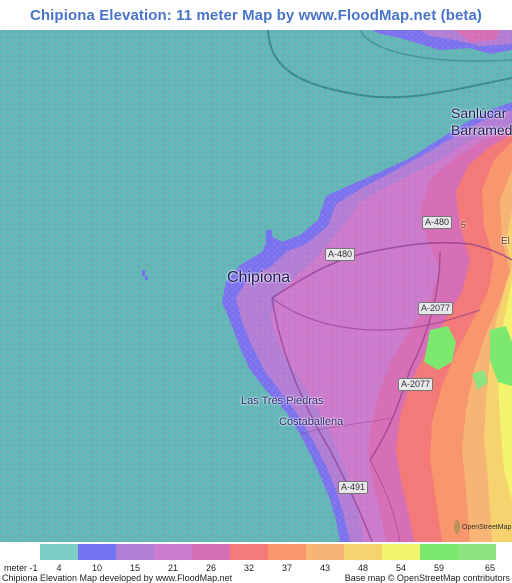  Describe the element at coordinates (436, 308) in the screenshot. I see `road-label-a2077-north: A-2077` at that location.